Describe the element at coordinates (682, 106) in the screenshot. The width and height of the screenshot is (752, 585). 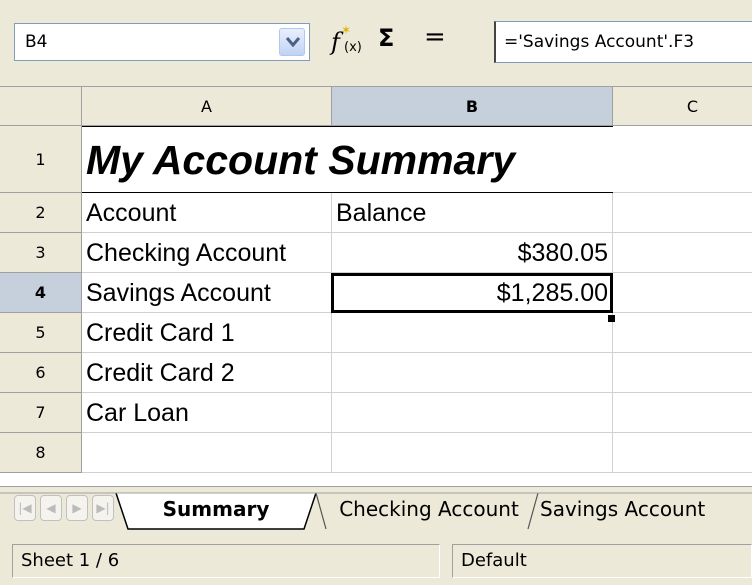
I see `column-header-c: C` at that location.